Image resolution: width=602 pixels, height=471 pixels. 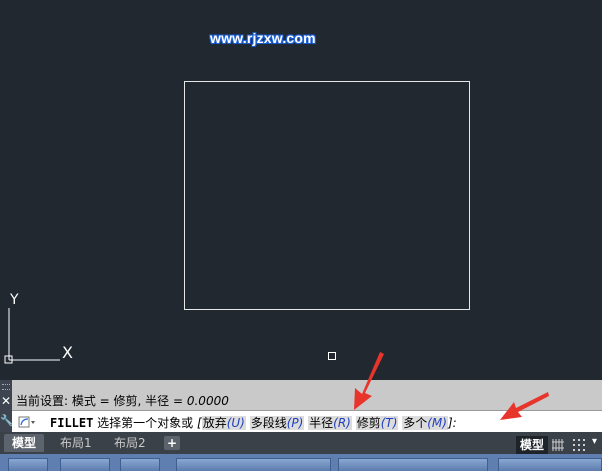 What do you see at coordinates (145, 423) in the screenshot?
I see `prompt-text: 选择第一个对象或` at bounding box center [145, 423].